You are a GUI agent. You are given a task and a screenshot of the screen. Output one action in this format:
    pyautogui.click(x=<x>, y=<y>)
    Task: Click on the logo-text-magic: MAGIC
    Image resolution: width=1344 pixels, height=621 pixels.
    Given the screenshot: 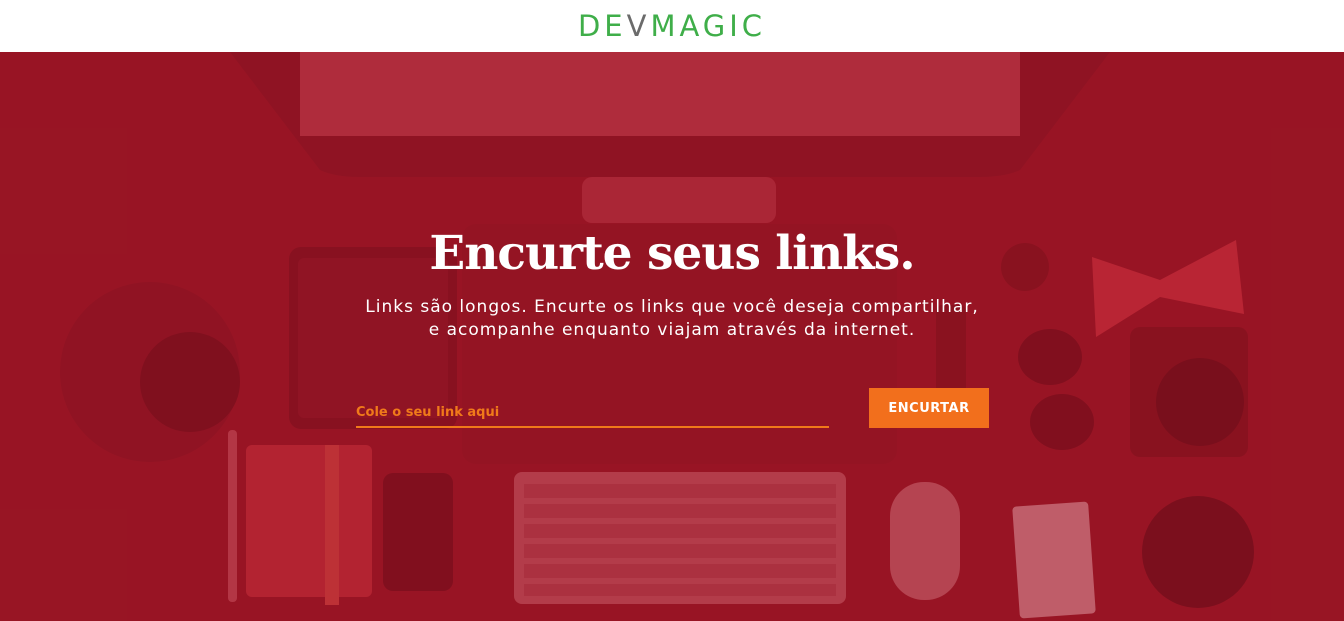 What is the action you would take?
    pyautogui.click(x=708, y=25)
    